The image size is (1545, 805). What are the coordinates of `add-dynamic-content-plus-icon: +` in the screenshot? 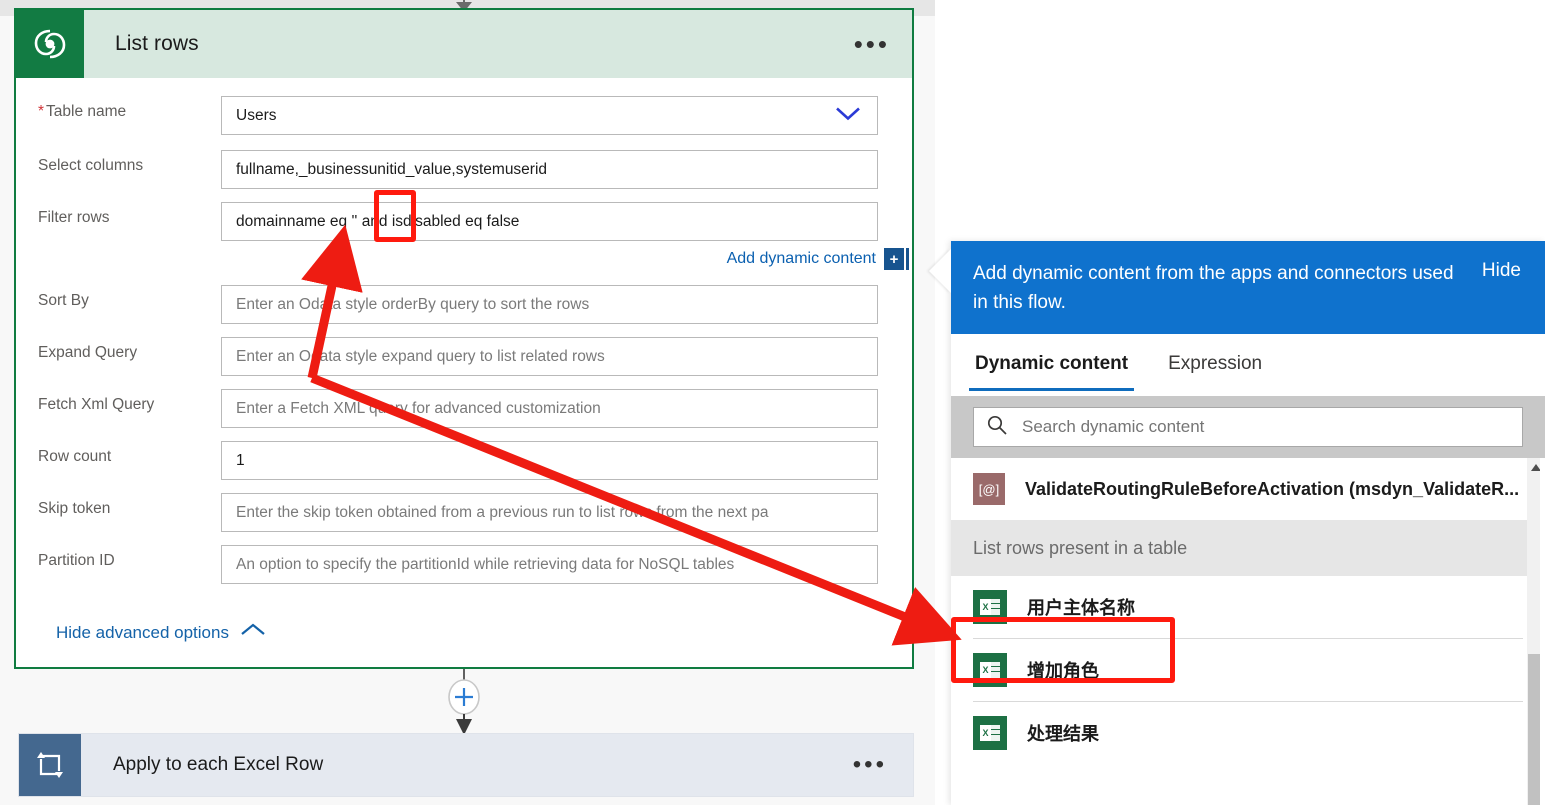 It's located at (896, 259).